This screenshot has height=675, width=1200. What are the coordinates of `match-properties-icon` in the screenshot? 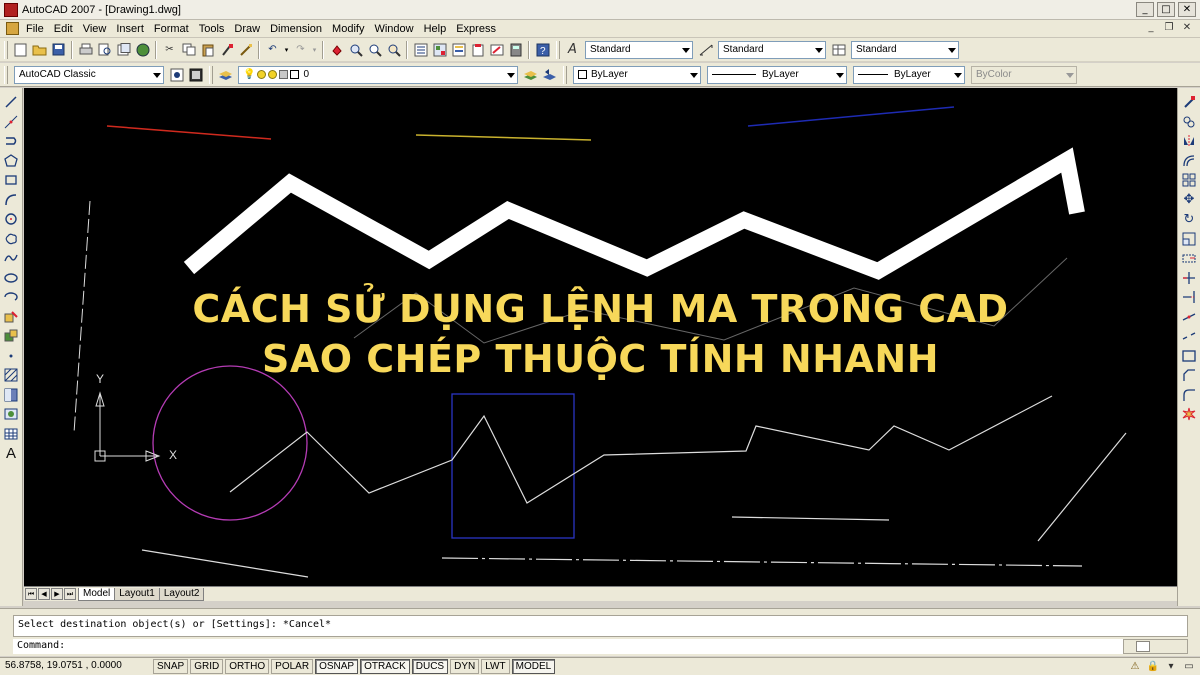 It's located at (226, 49).